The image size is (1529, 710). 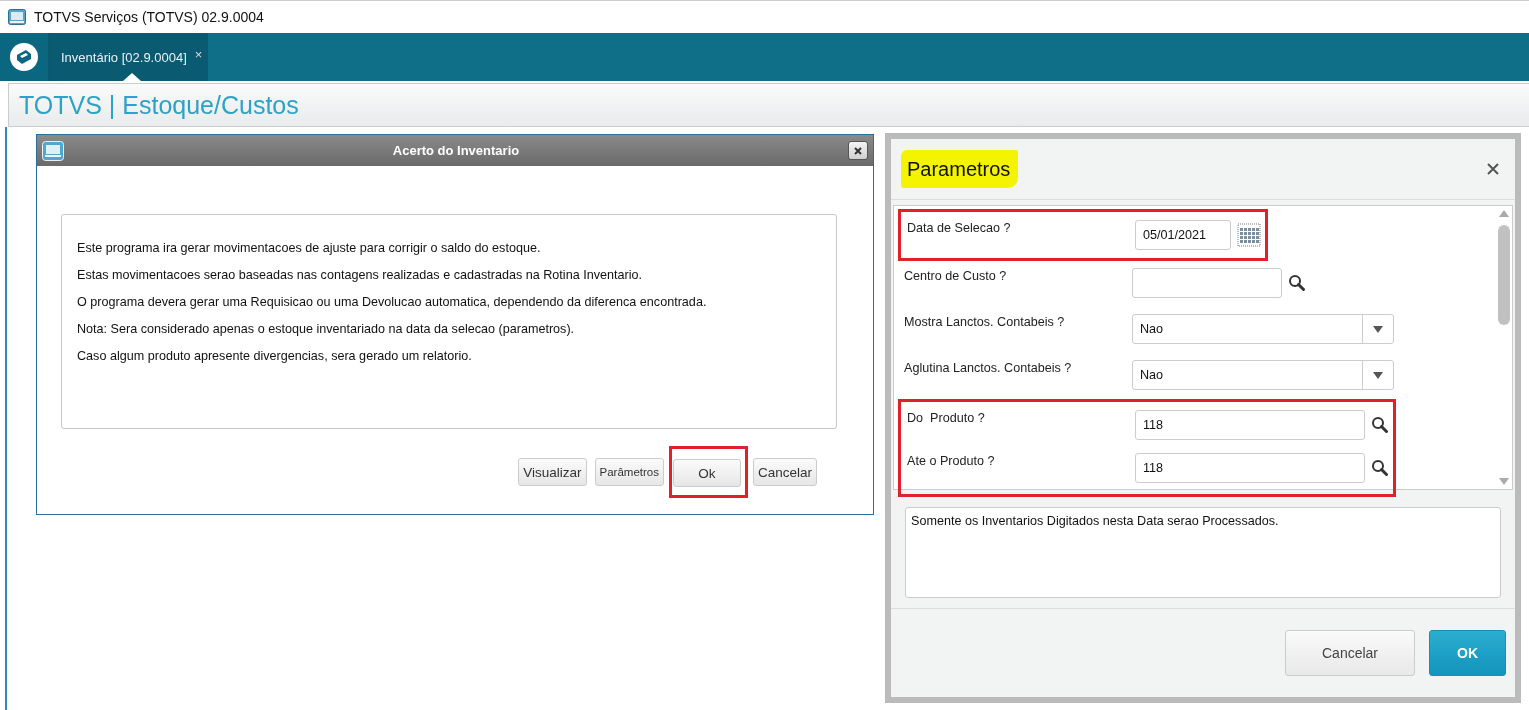 I want to click on tab: Inventário [02.9.0004] ×, so click(x=130, y=57).